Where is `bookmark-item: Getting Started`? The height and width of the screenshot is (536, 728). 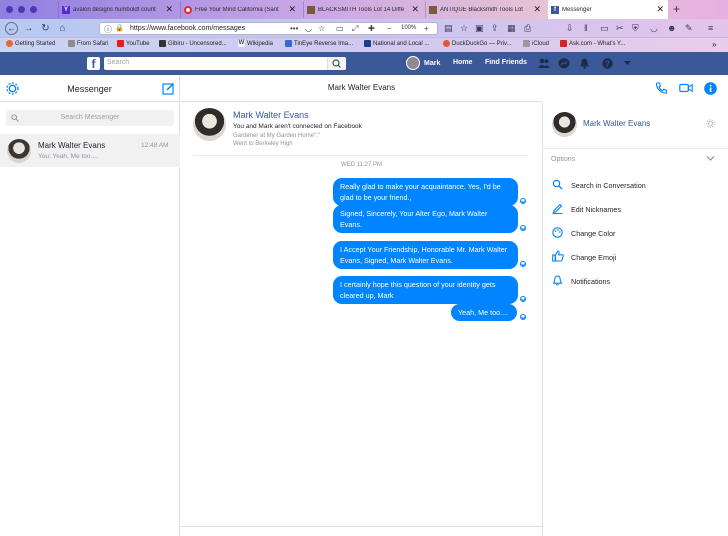 bookmark-item: Getting Started is located at coordinates (30, 43).